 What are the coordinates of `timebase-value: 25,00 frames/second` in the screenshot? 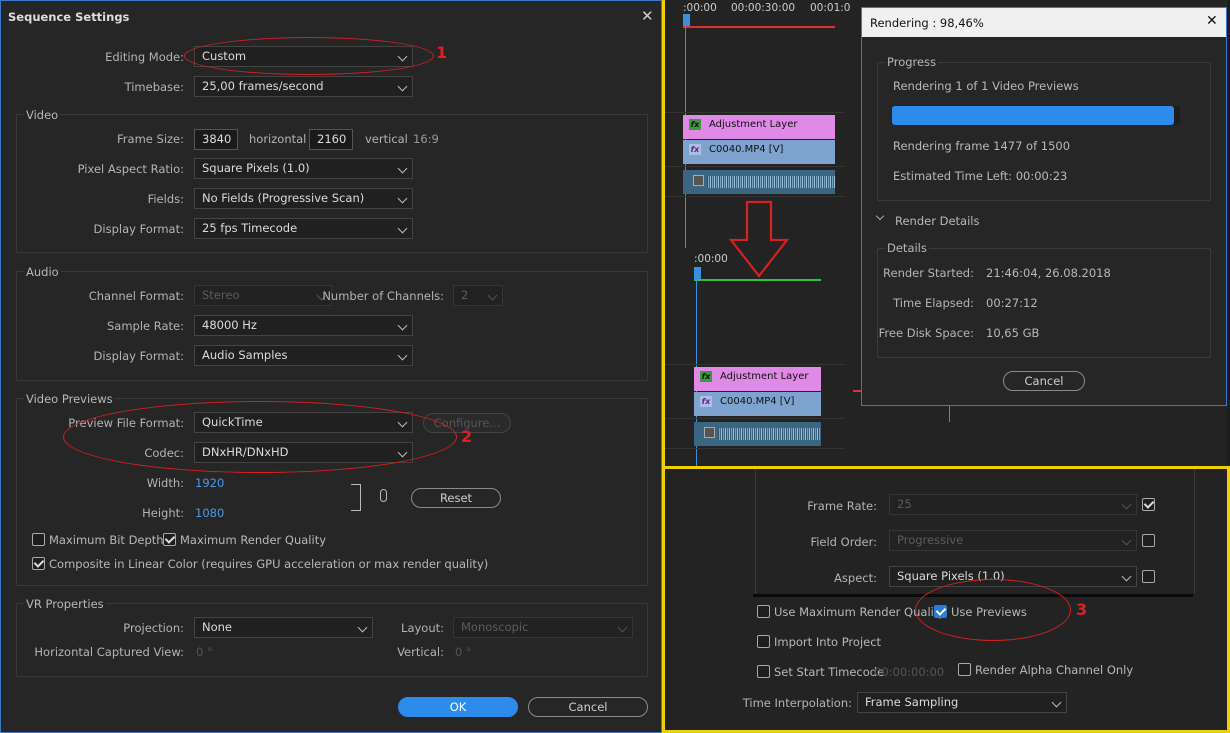 It's located at (263, 86).